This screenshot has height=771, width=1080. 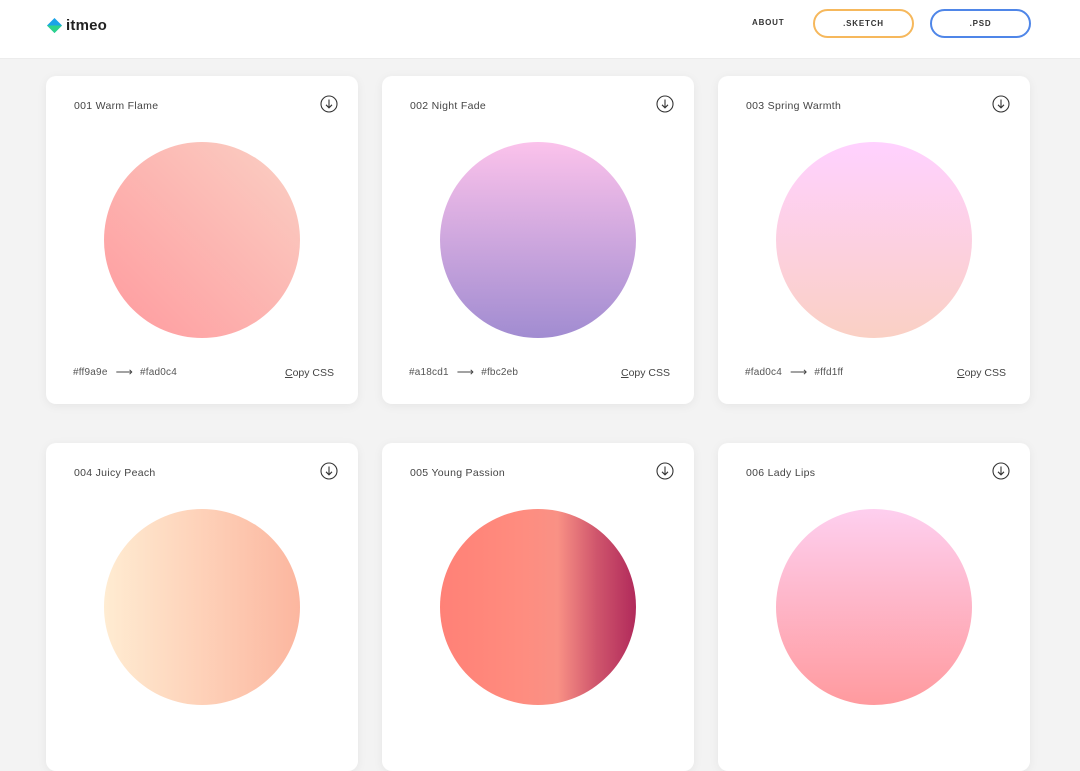 I want to click on gradient-card: 005 Young Passion, so click(x=538, y=607).